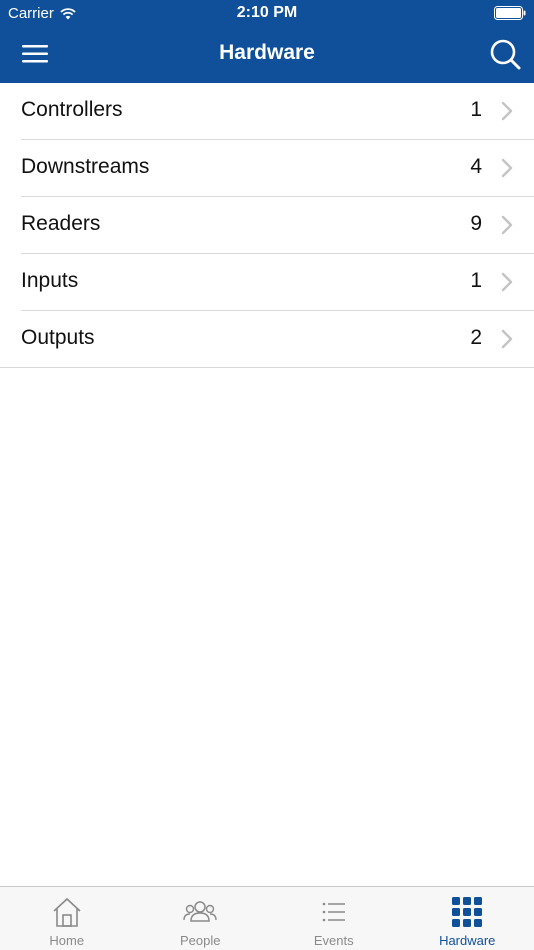  I want to click on list-item-inputs: Inputs 1, so click(267, 282).